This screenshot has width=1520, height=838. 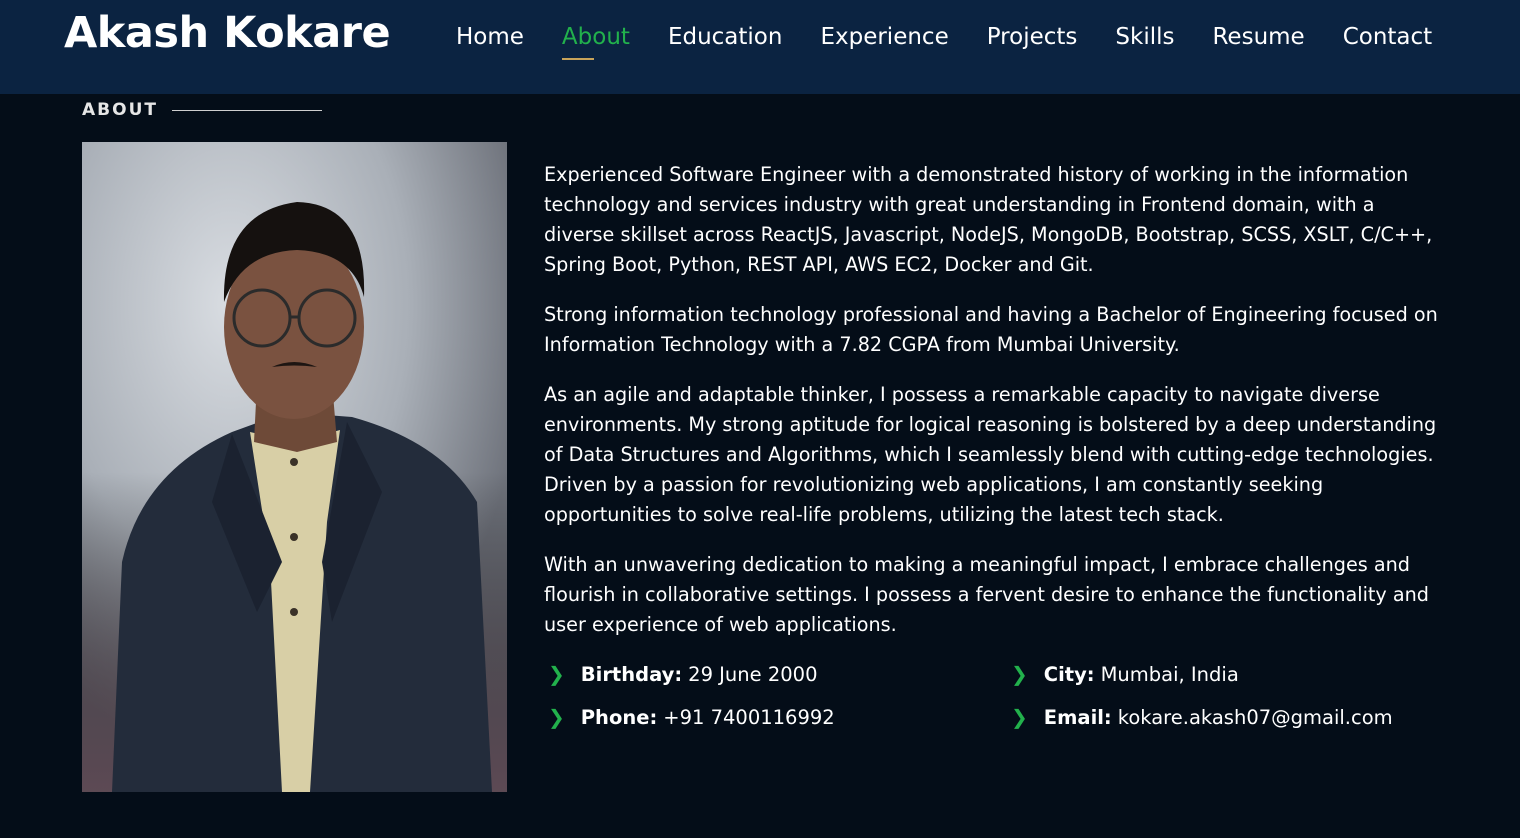 What do you see at coordinates (884, 37) in the screenshot?
I see `nav-experience: Experience` at bounding box center [884, 37].